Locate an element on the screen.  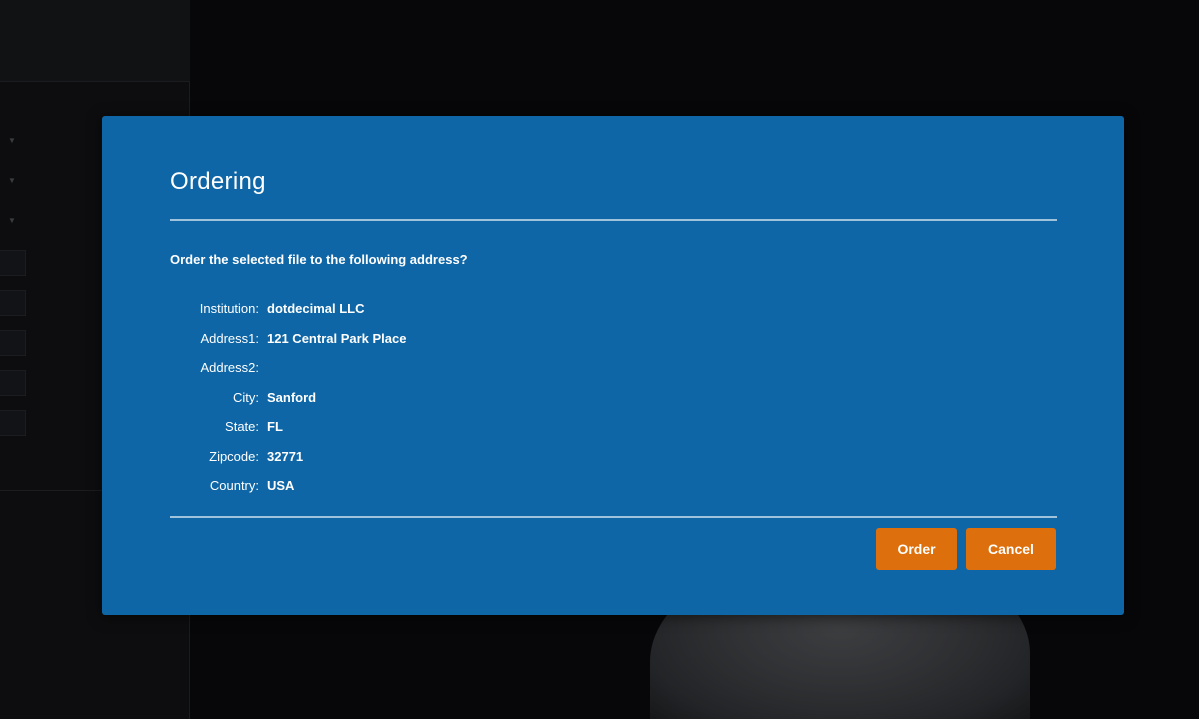
address-row-address1: Address1: 121 Central Park Place is located at coordinates (288, 339).